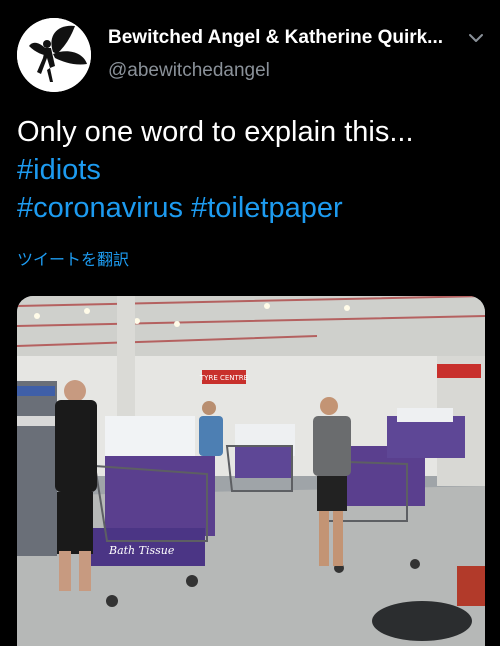 This screenshot has height=646, width=500. I want to click on translate-tweet-link: ツイートを翻訳, so click(73, 258).